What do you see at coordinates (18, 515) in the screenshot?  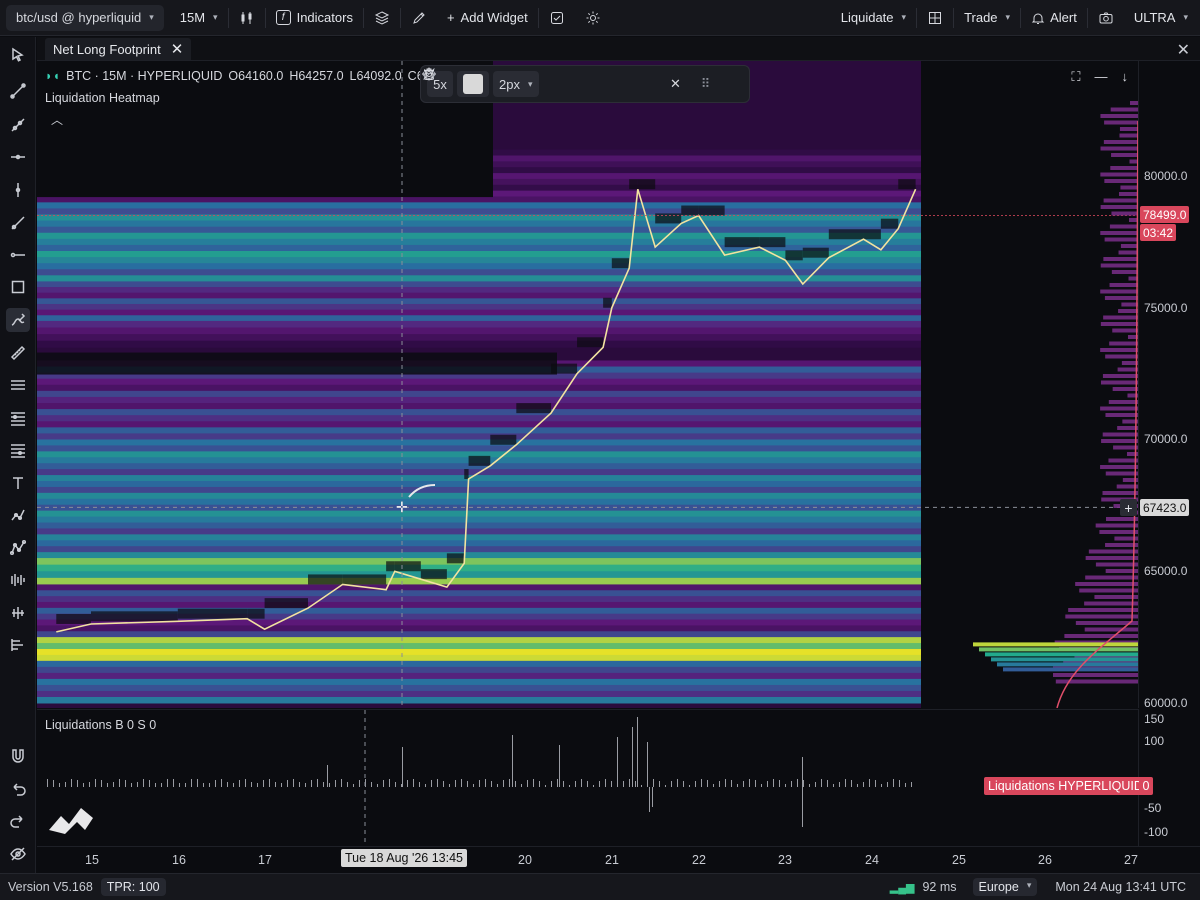 I see `path-tool` at bounding box center [18, 515].